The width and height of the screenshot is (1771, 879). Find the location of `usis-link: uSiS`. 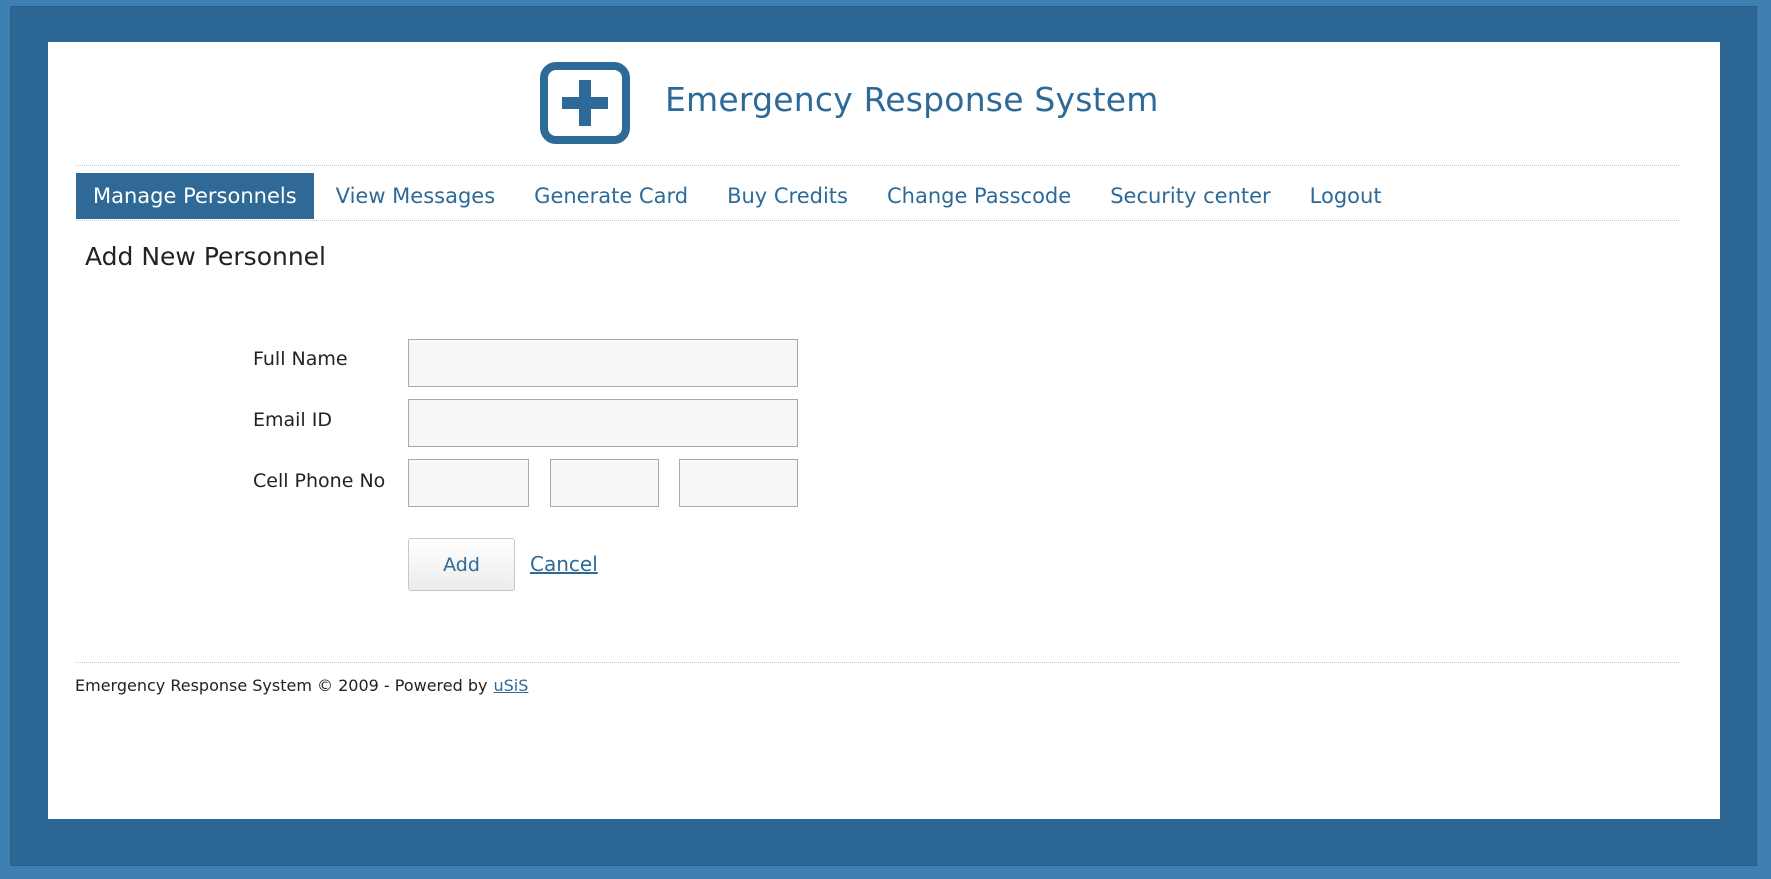

usis-link: uSiS is located at coordinates (511, 685).